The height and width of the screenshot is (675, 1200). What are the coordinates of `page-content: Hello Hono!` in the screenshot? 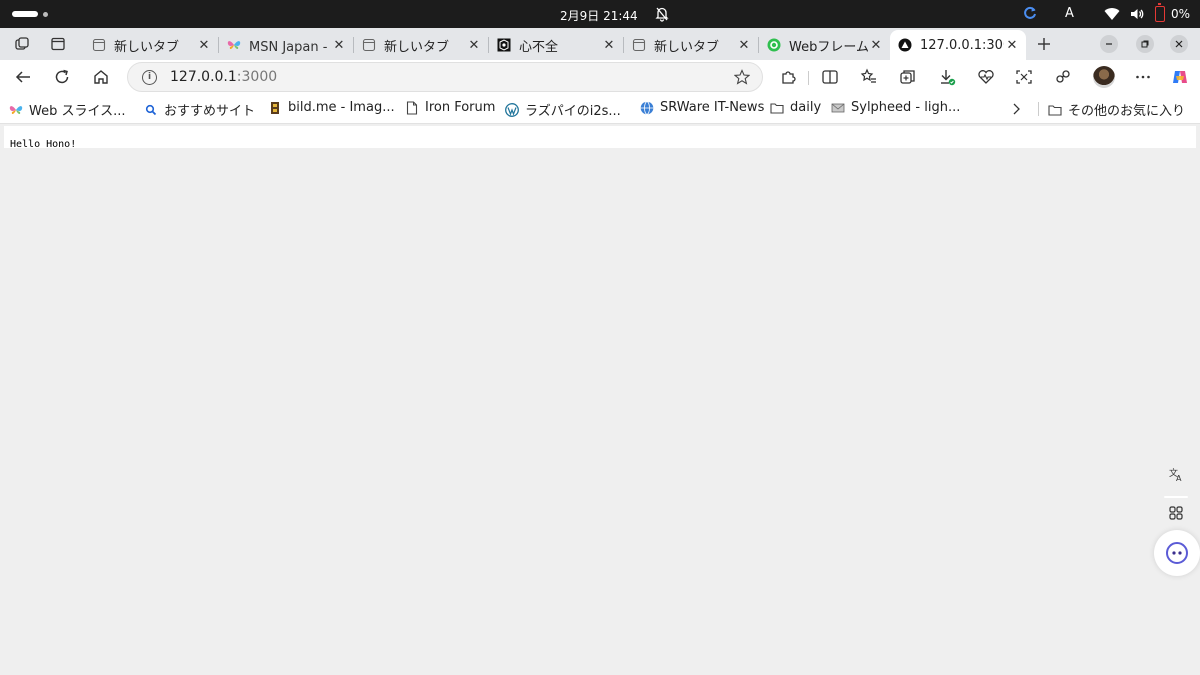 It's located at (600, 138).